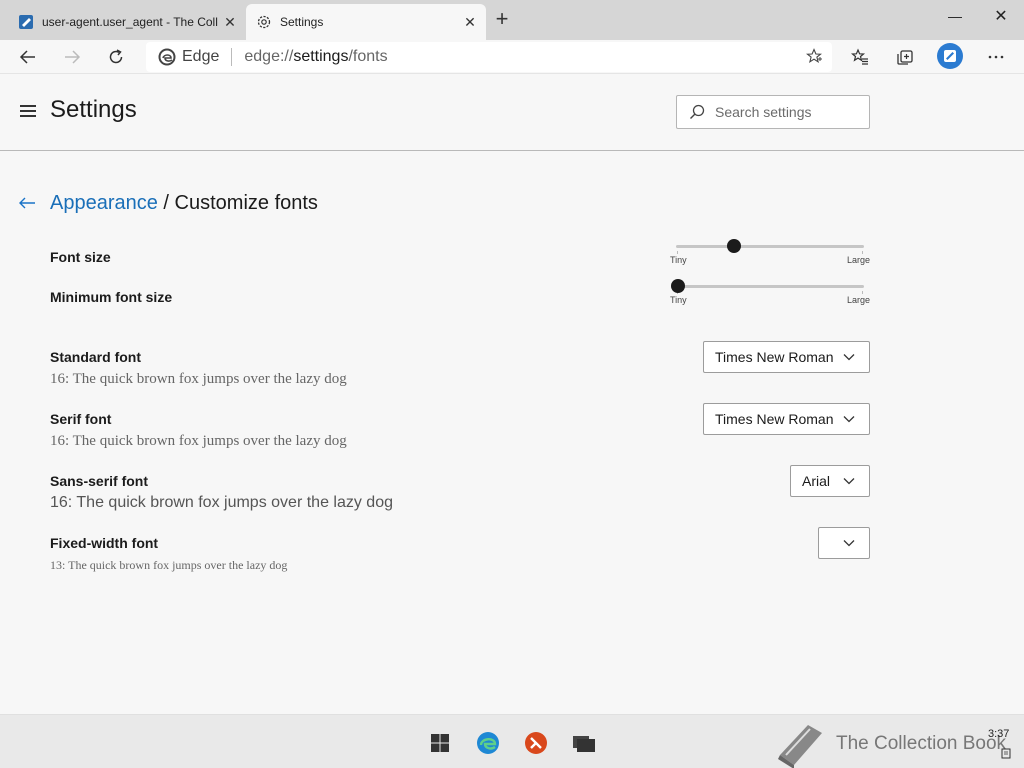 This screenshot has height=768, width=1024. Describe the element at coordinates (536, 743) in the screenshot. I see `remote-app-icon` at that location.